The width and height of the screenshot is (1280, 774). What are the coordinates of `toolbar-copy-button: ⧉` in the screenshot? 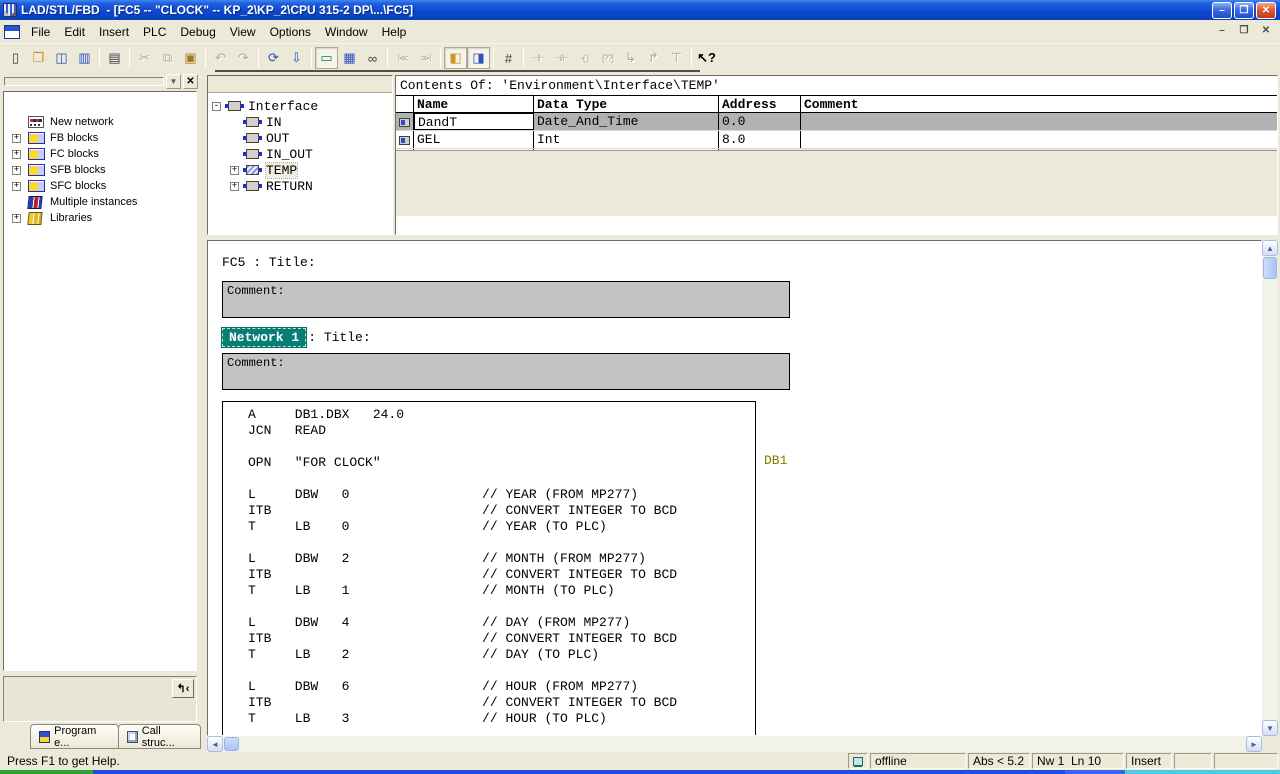 It's located at (167, 58).